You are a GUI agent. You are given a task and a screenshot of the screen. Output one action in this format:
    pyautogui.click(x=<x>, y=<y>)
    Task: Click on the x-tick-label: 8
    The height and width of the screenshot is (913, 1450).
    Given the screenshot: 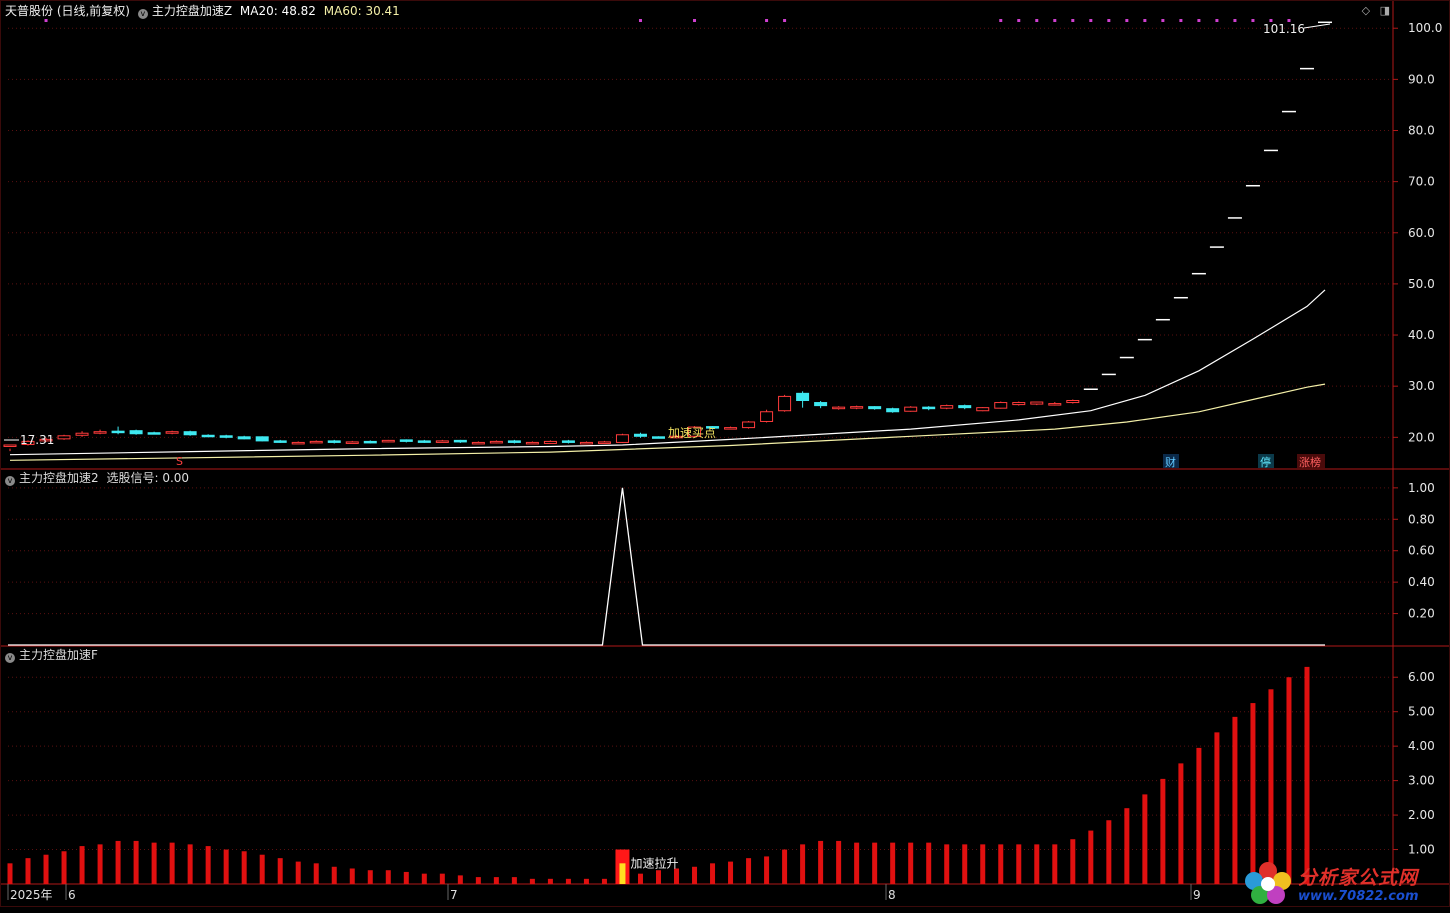 What is the action you would take?
    pyautogui.click(x=892, y=895)
    